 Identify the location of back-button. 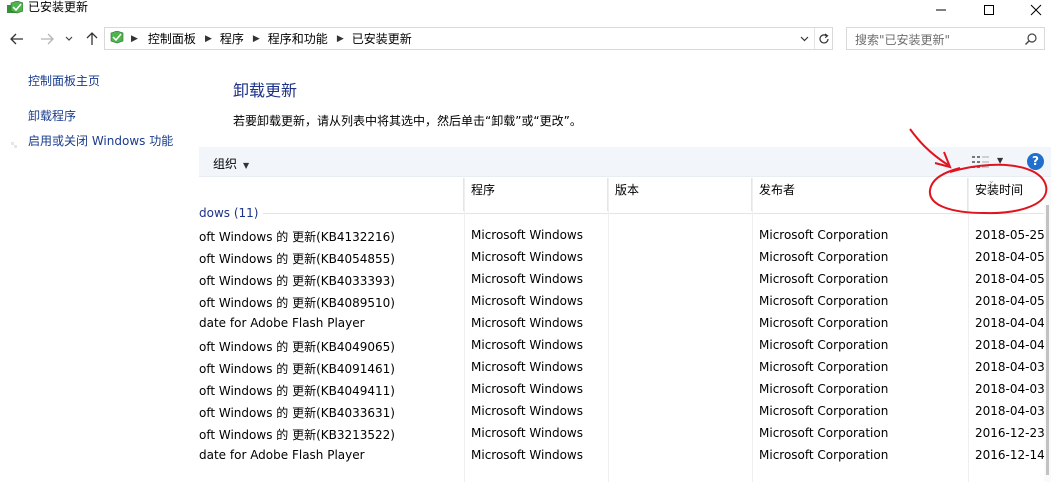
(17, 39).